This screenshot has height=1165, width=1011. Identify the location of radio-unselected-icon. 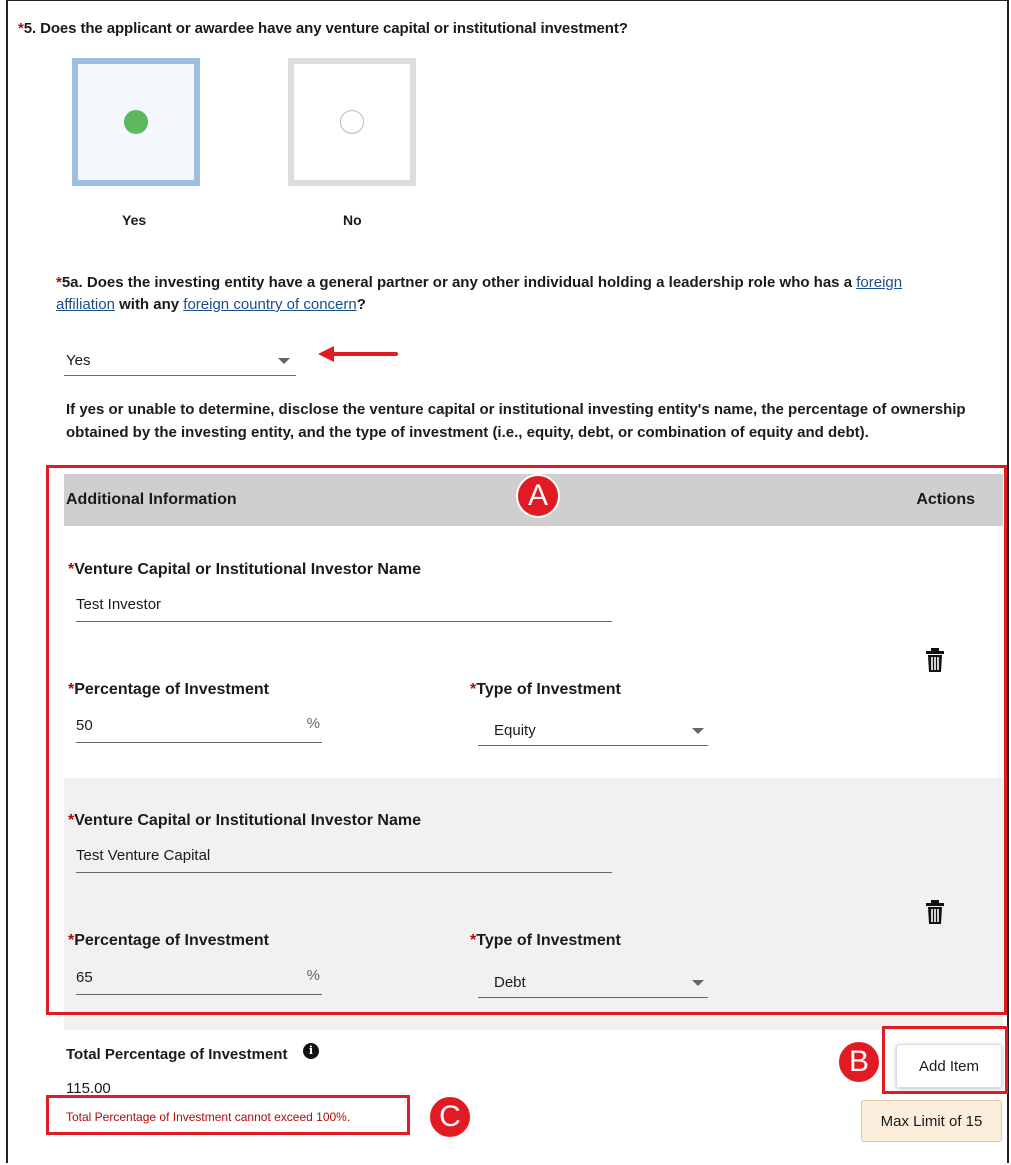
(352, 122).